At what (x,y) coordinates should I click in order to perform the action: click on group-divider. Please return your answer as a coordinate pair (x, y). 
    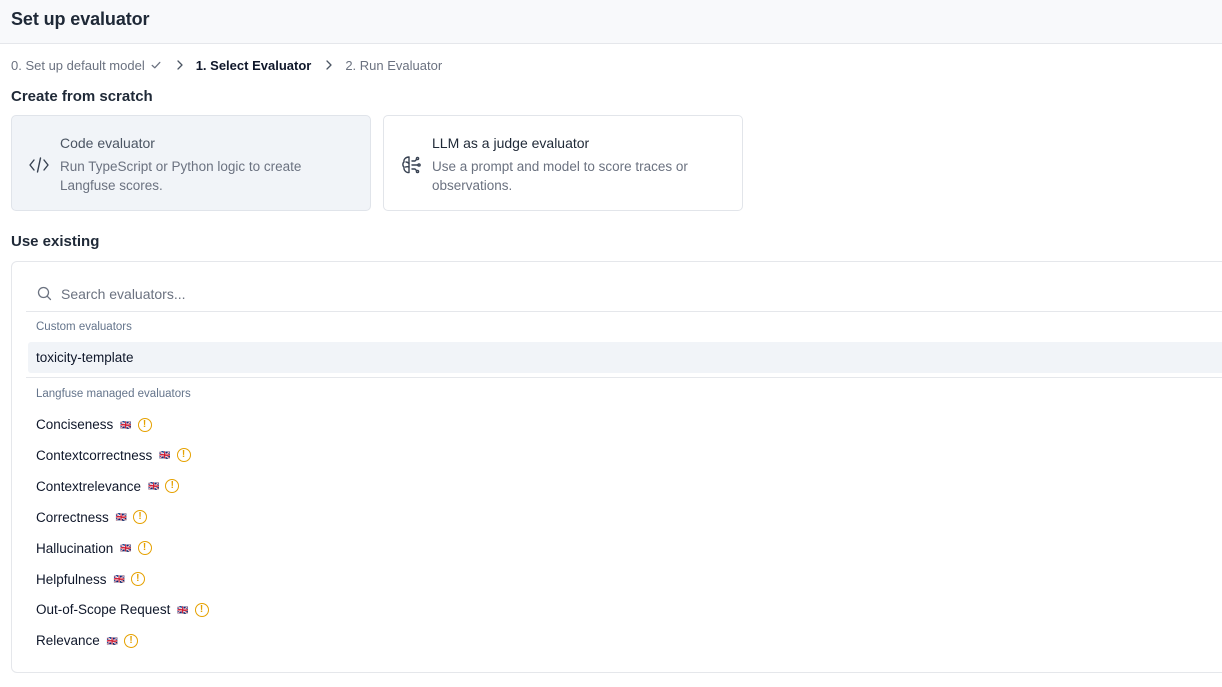
    Looking at the image, I should click on (624, 377).